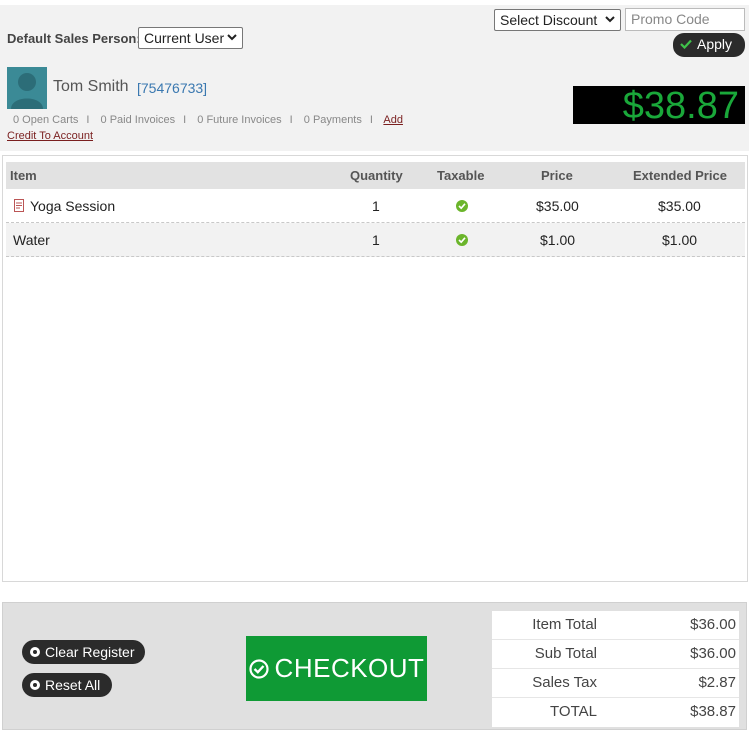  Describe the element at coordinates (715, 44) in the screenshot. I see `apply-label: Apply` at that location.